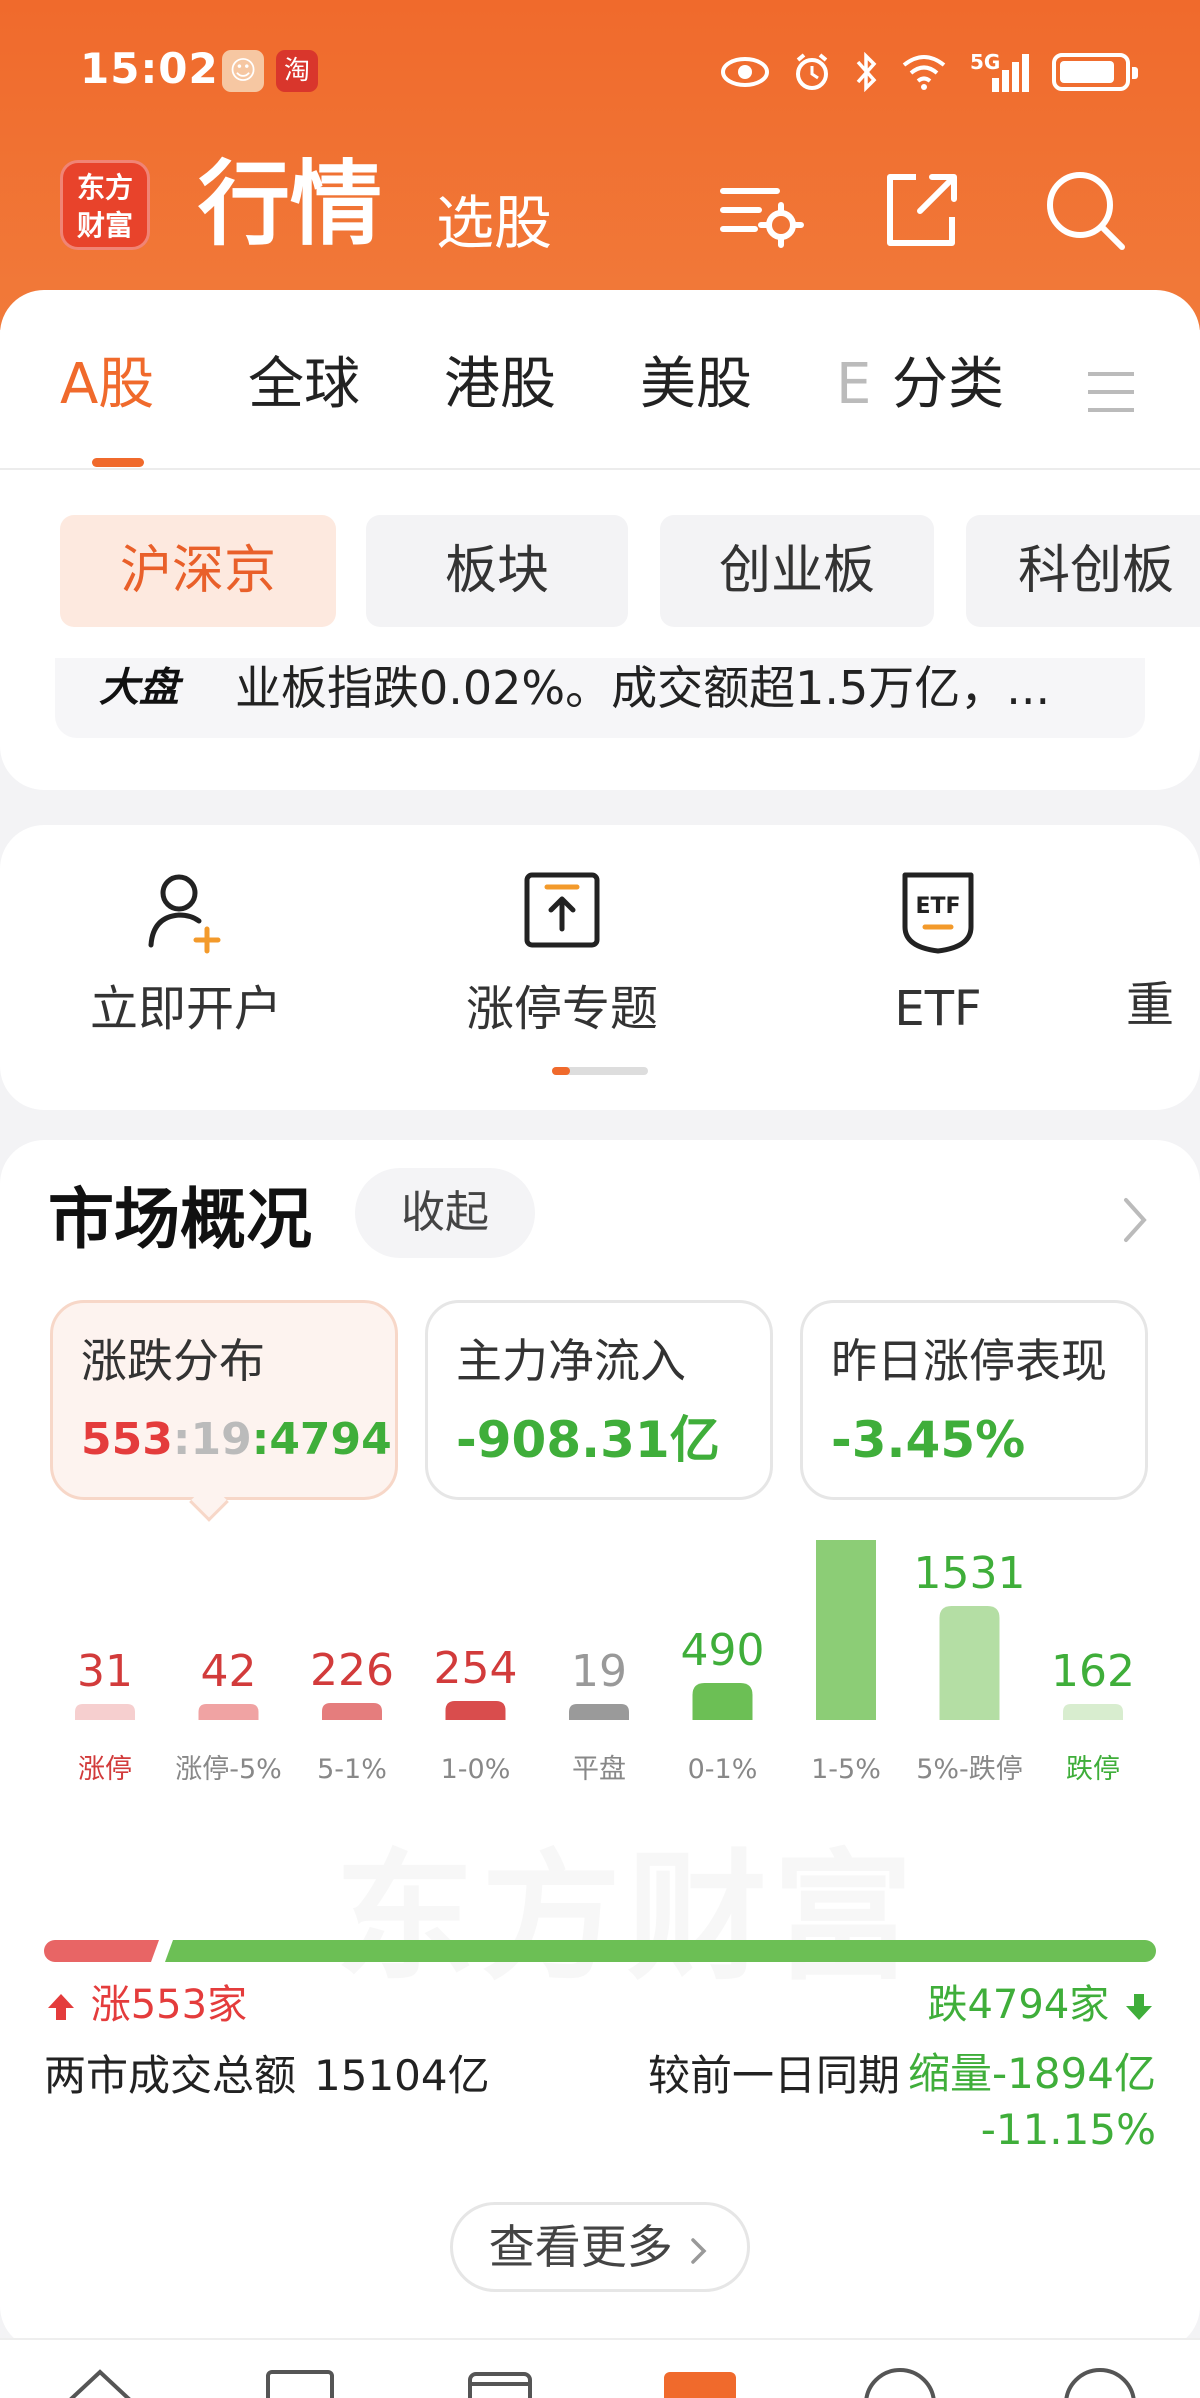 This screenshot has width=1200, height=2398. I want to click on stat-yesterday-limit-up: 昨日涨停表现 -3.45%, so click(974, 1400).